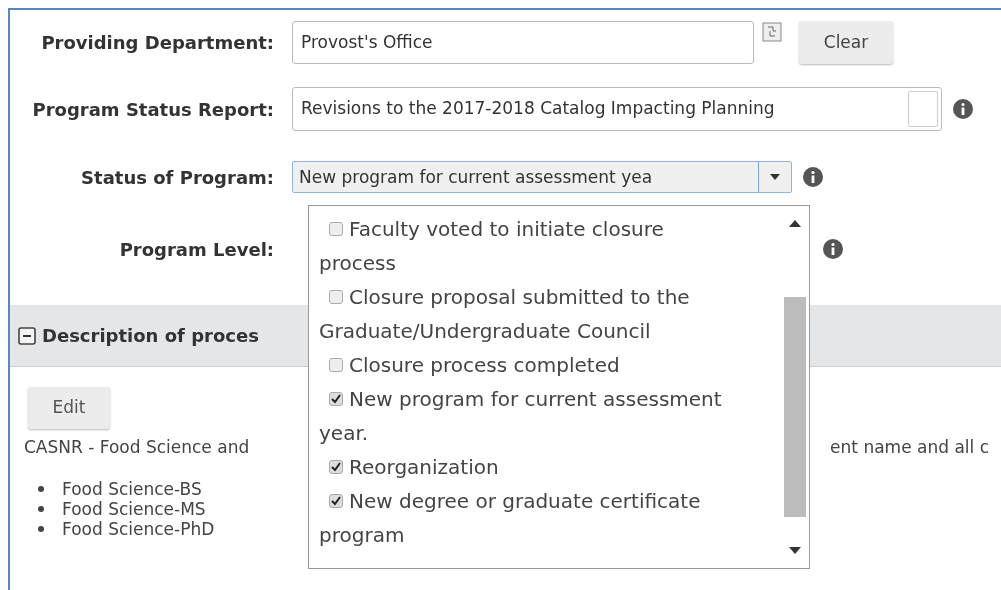 The height and width of the screenshot is (590, 1001). Describe the element at coordinates (775, 177) in the screenshot. I see `caret-icon` at that location.